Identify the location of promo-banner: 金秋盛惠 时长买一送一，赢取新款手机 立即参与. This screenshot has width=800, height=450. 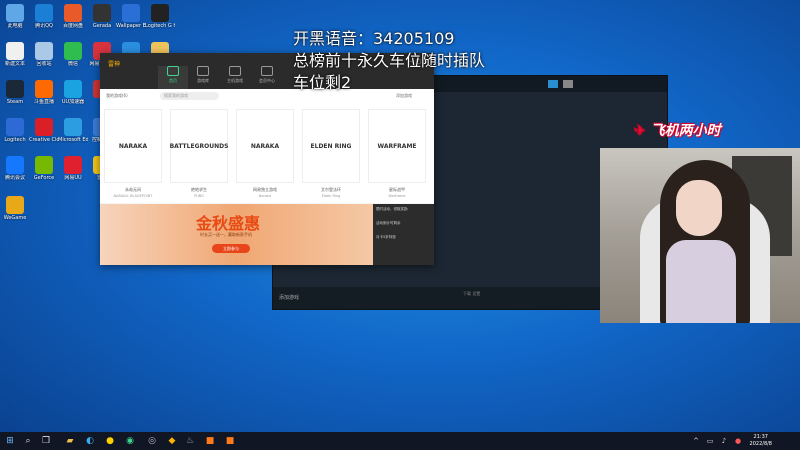
(236, 234).